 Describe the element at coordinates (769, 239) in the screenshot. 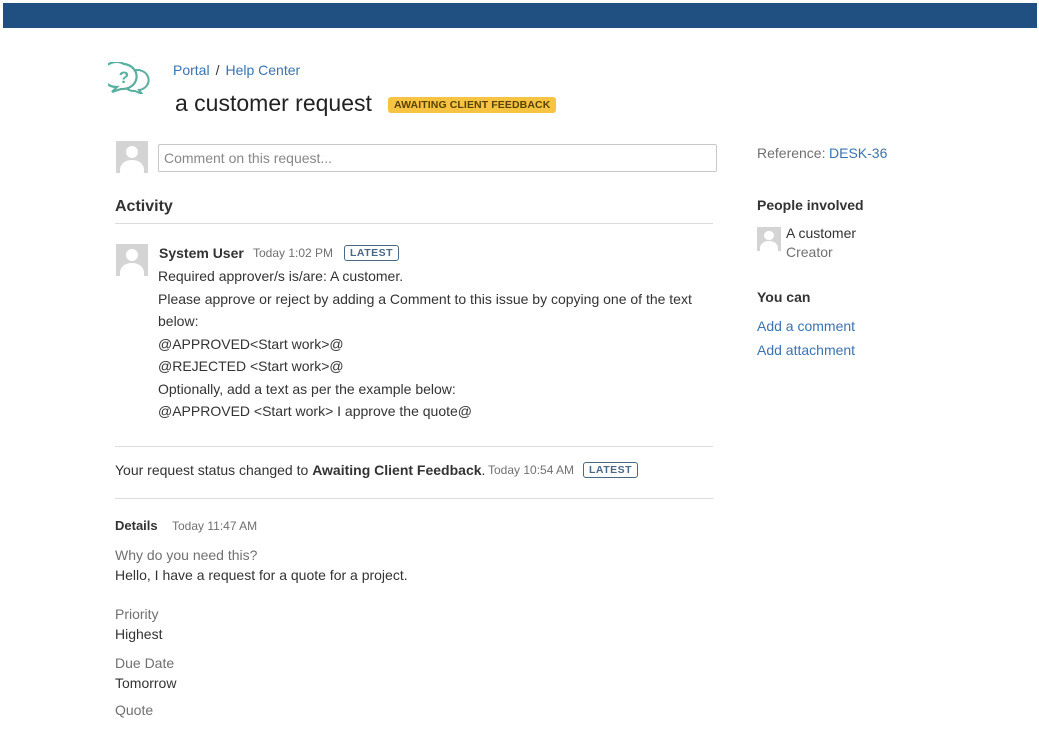

I see `person-avatar` at that location.